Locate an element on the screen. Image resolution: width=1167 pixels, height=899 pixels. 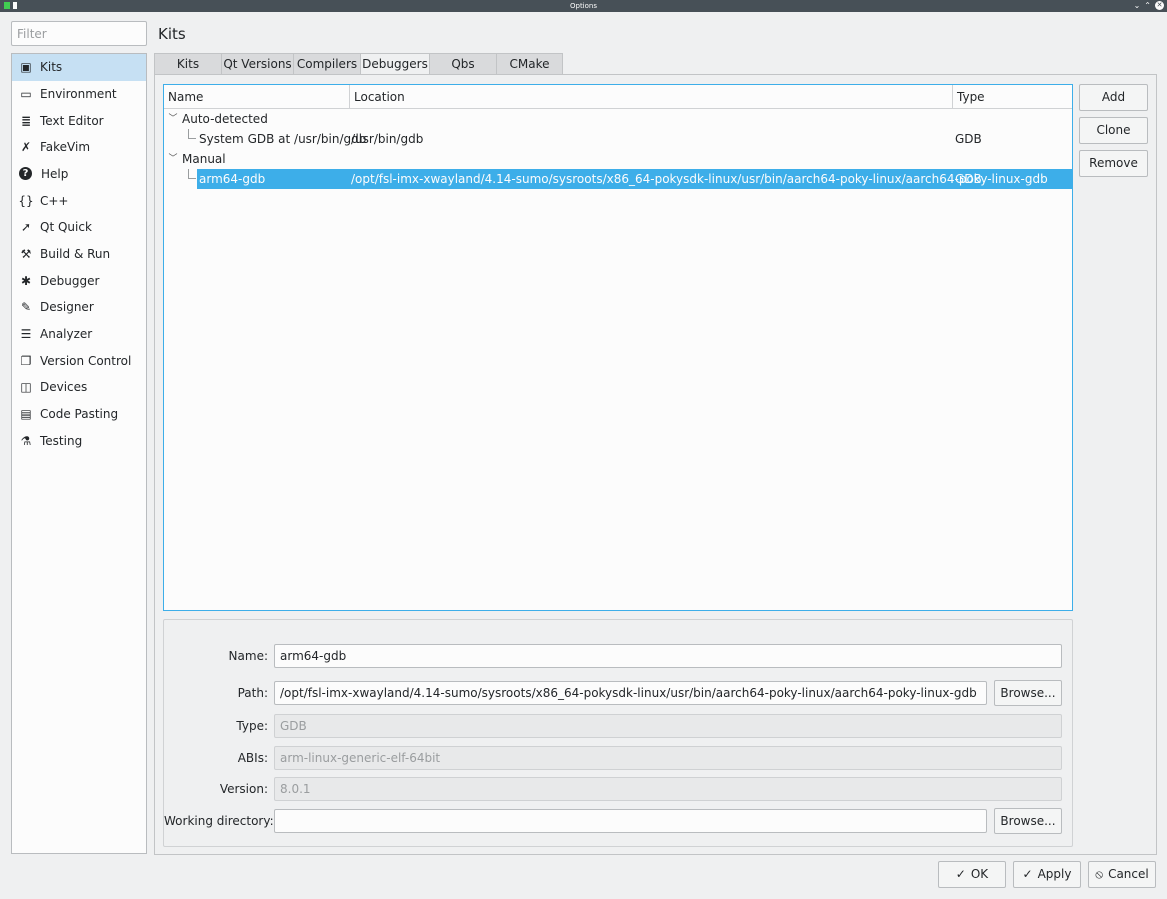
cancel-button: ⦸ Cancel is located at coordinates (1122, 874).